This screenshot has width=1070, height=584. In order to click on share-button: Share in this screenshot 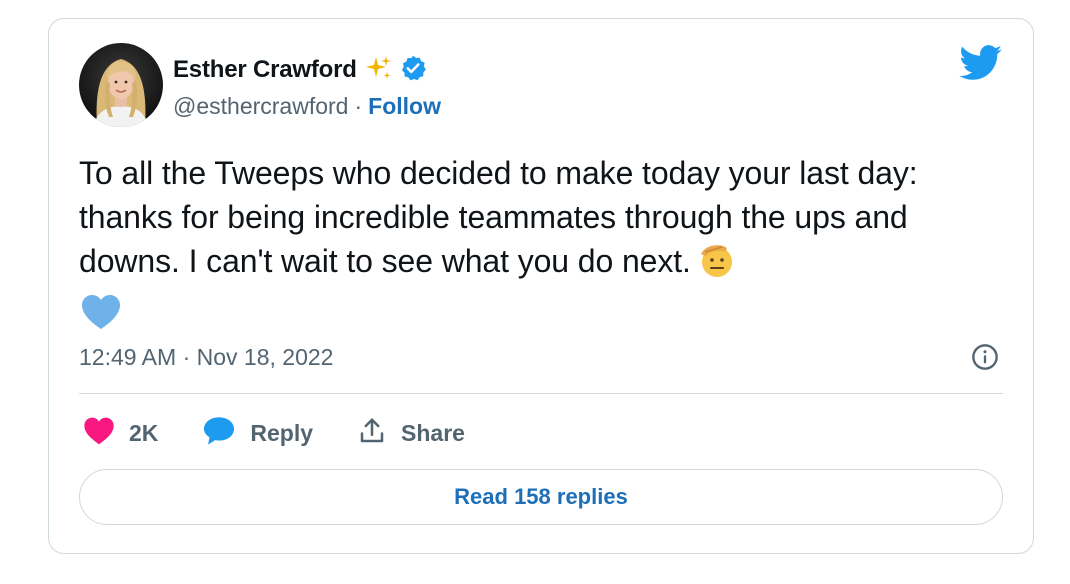, I will do `click(411, 433)`.